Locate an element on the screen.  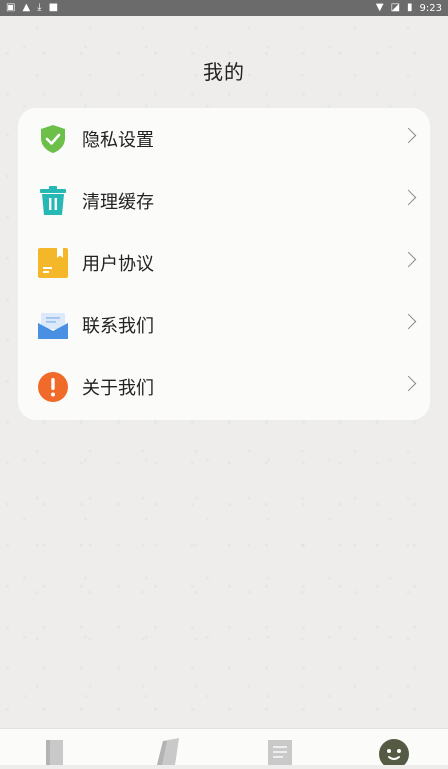
sim-icon: ▣ is located at coordinates (11, 7).